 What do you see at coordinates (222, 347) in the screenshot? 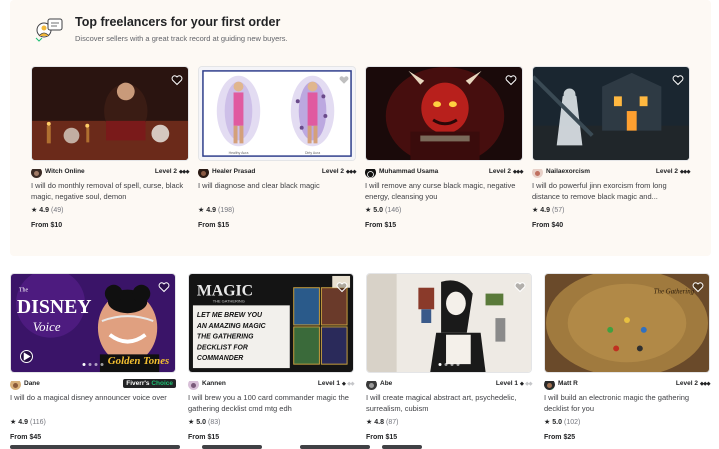
I see `thumb-line: DECKLIST FOR` at bounding box center [222, 347].